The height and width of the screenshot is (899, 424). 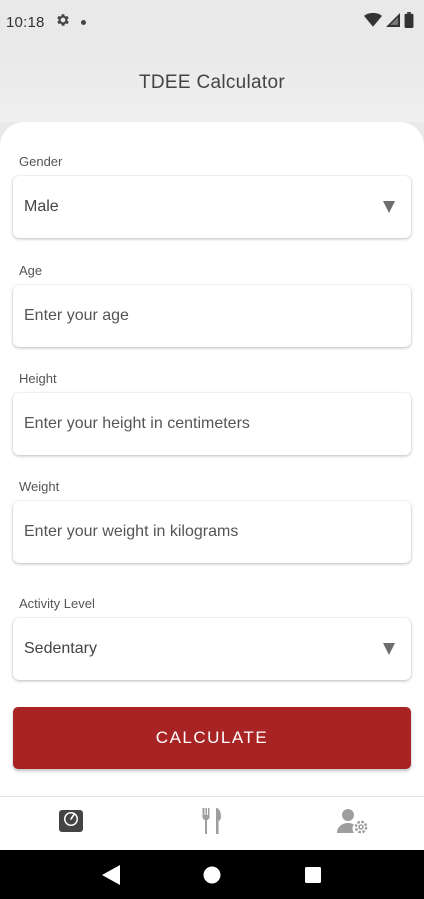 I want to click on wifi-icon, so click(x=373, y=22).